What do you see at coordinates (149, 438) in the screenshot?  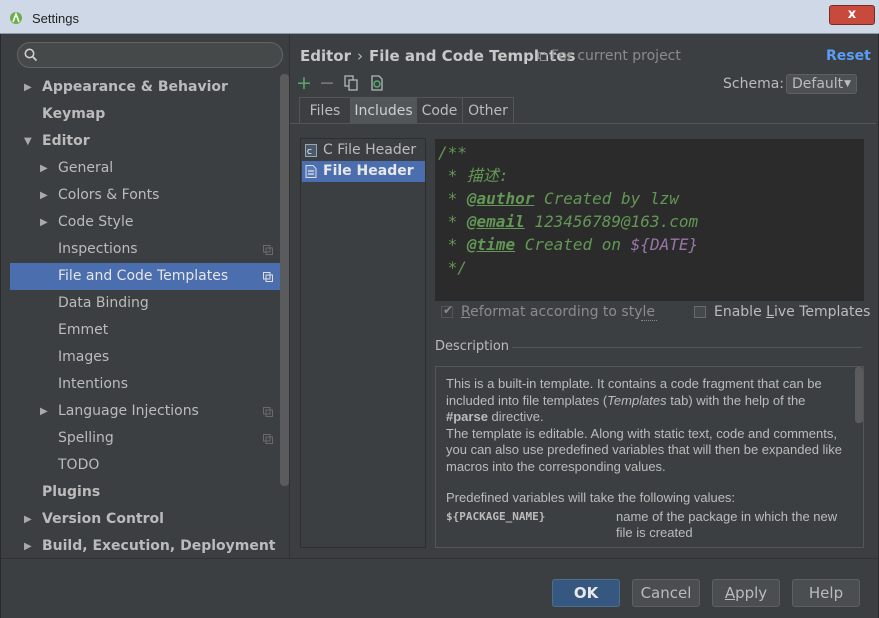 I see `tree-item: Spelling` at bounding box center [149, 438].